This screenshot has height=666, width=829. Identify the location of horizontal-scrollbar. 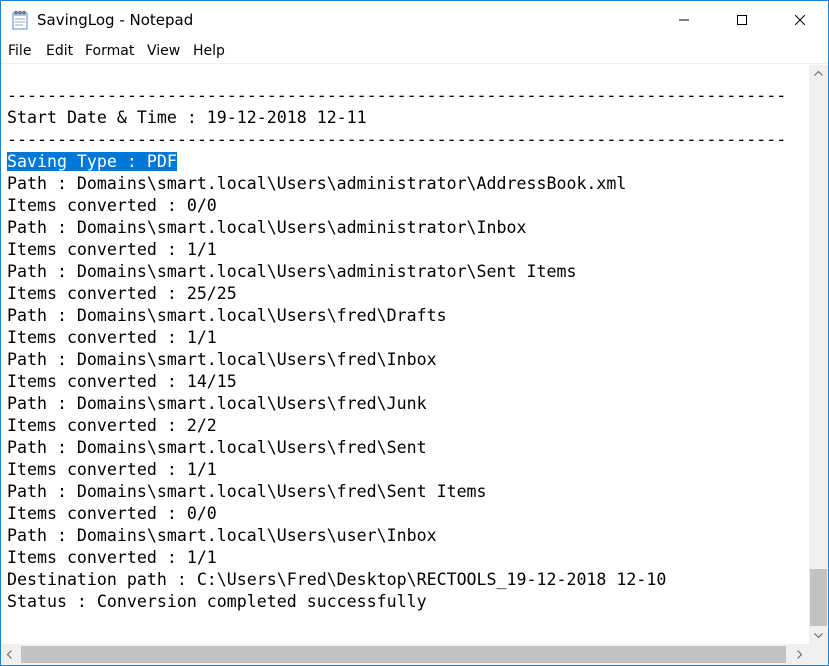
(405, 654).